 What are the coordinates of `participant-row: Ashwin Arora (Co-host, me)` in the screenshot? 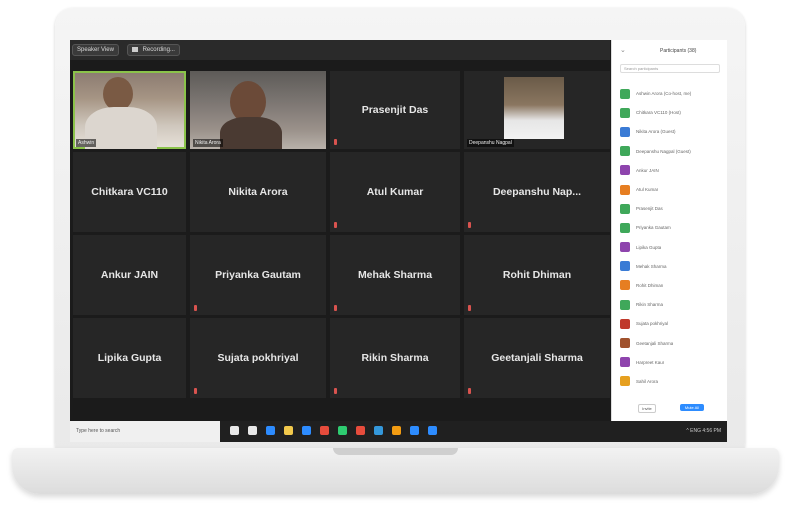 It's located at (673, 93).